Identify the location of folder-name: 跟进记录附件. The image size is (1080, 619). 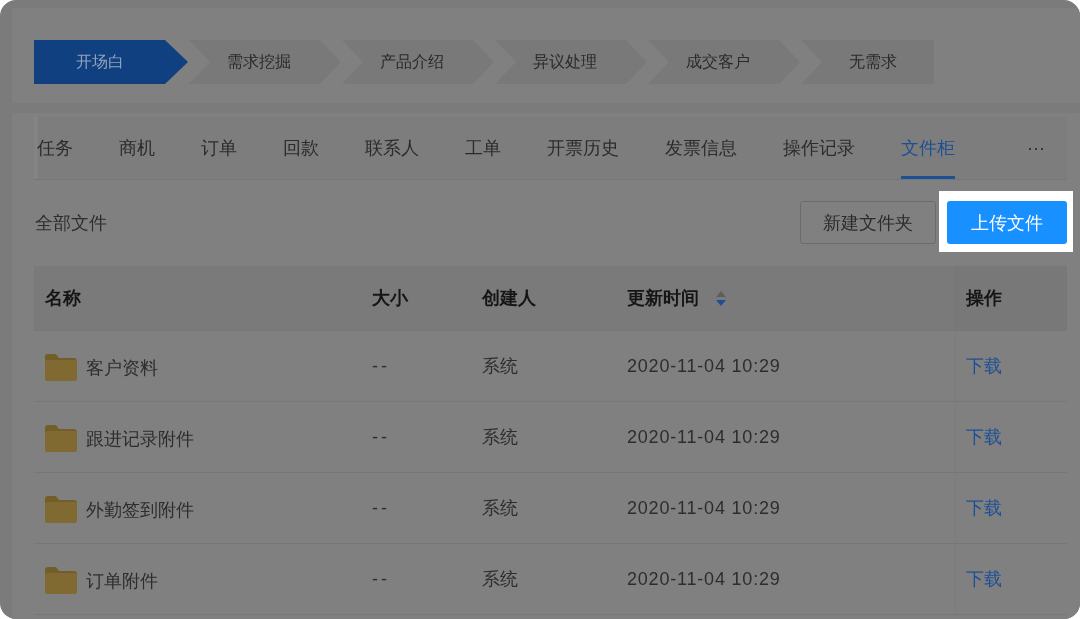
(140, 438).